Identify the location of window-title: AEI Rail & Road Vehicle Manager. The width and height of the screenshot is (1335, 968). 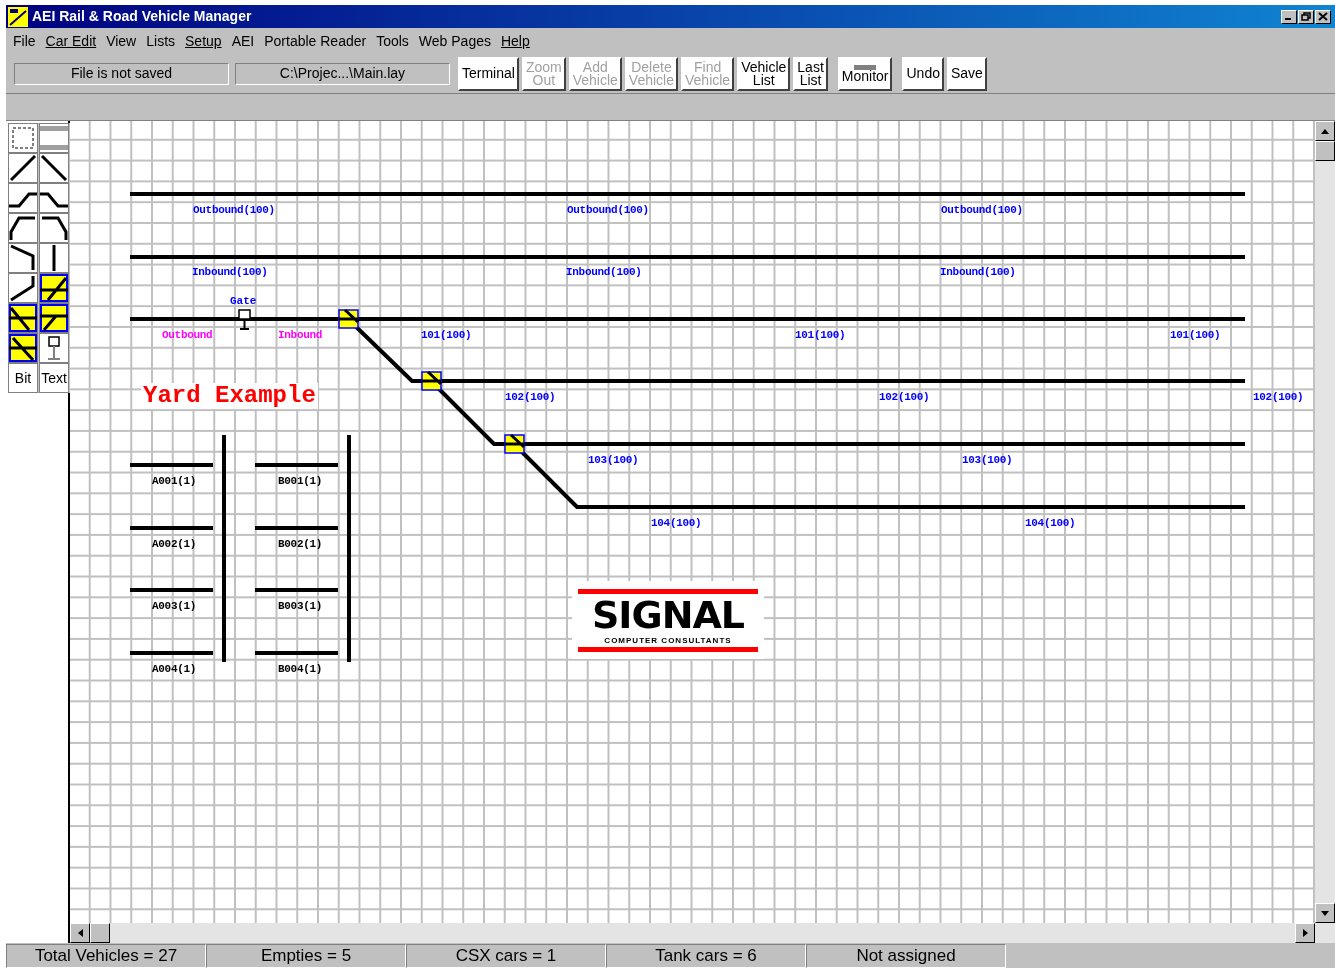
(142, 16).